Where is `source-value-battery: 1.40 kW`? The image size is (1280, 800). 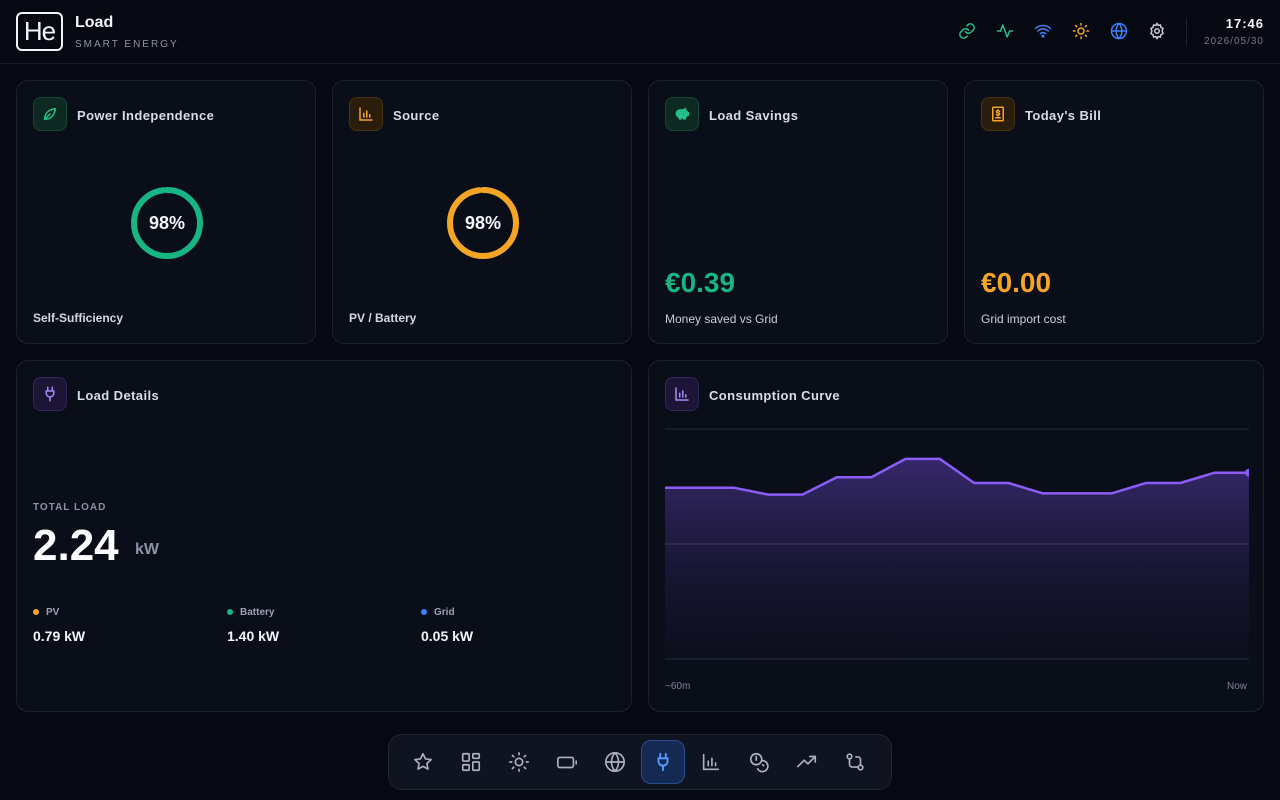 source-value-battery: 1.40 kW is located at coordinates (253, 636).